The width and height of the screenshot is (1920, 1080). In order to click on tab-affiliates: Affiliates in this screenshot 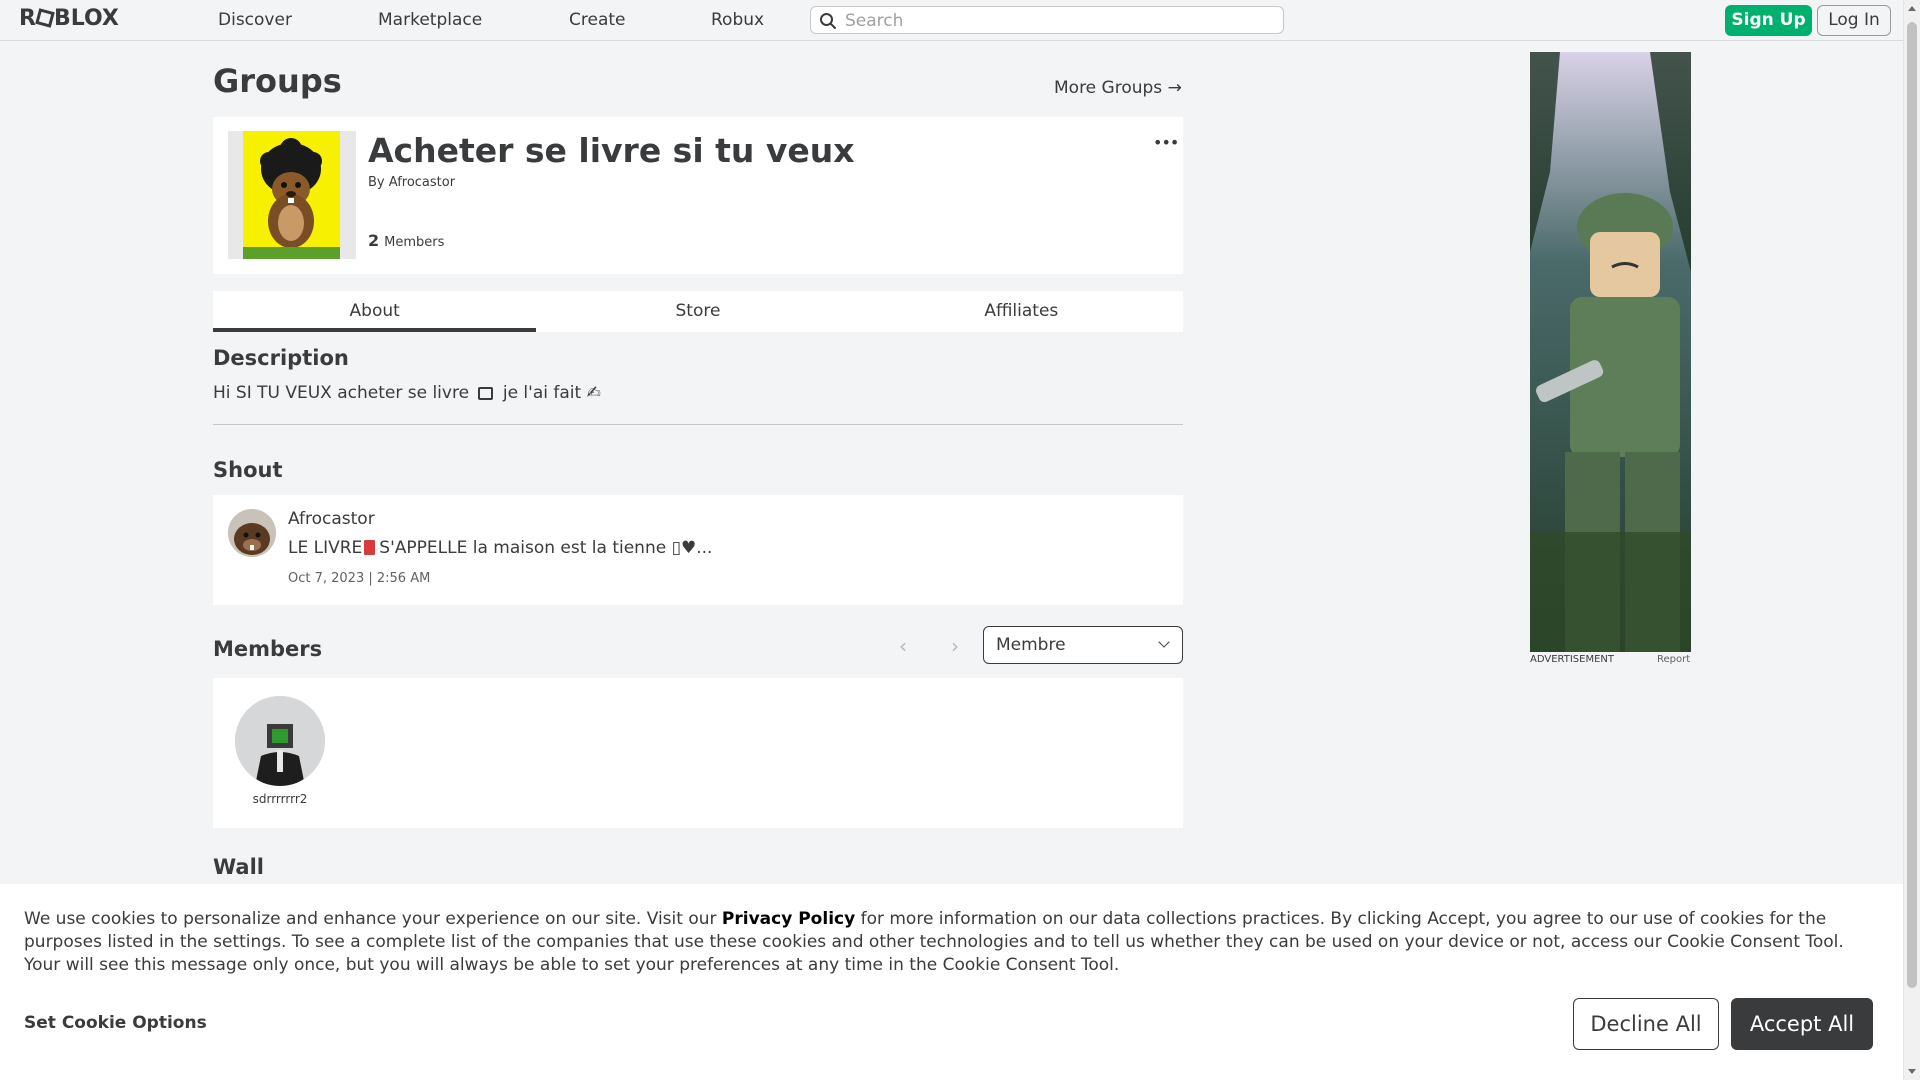, I will do `click(1021, 311)`.